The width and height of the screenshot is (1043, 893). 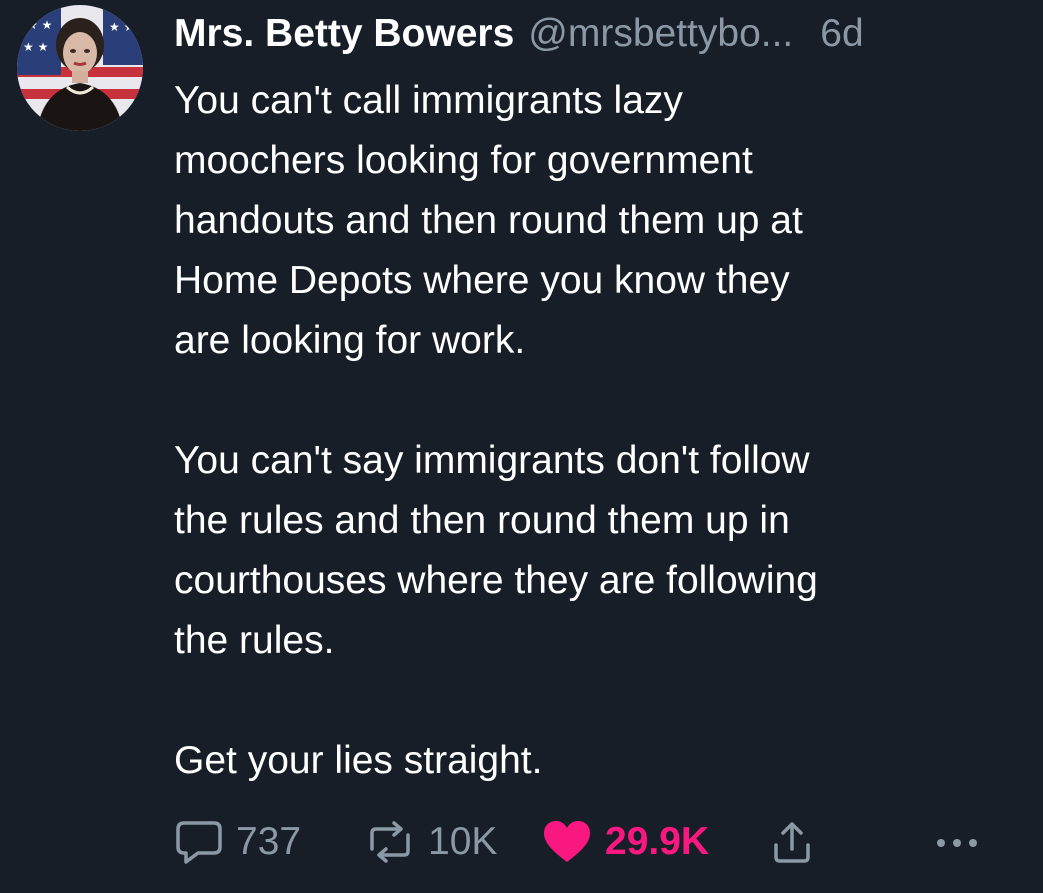 I want to click on tweet-paragraph: Get your lies straight., so click(x=594, y=761).